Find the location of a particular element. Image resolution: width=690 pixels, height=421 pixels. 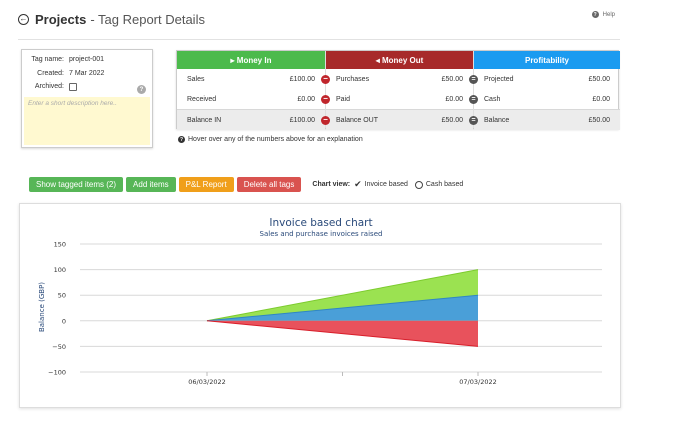

projected-row: = Projected £50.00 is located at coordinates (544, 79).